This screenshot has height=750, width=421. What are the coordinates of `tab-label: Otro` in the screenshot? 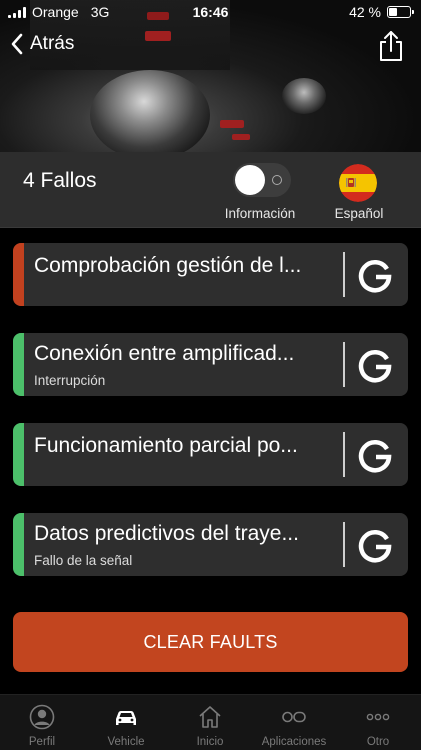 It's located at (378, 742).